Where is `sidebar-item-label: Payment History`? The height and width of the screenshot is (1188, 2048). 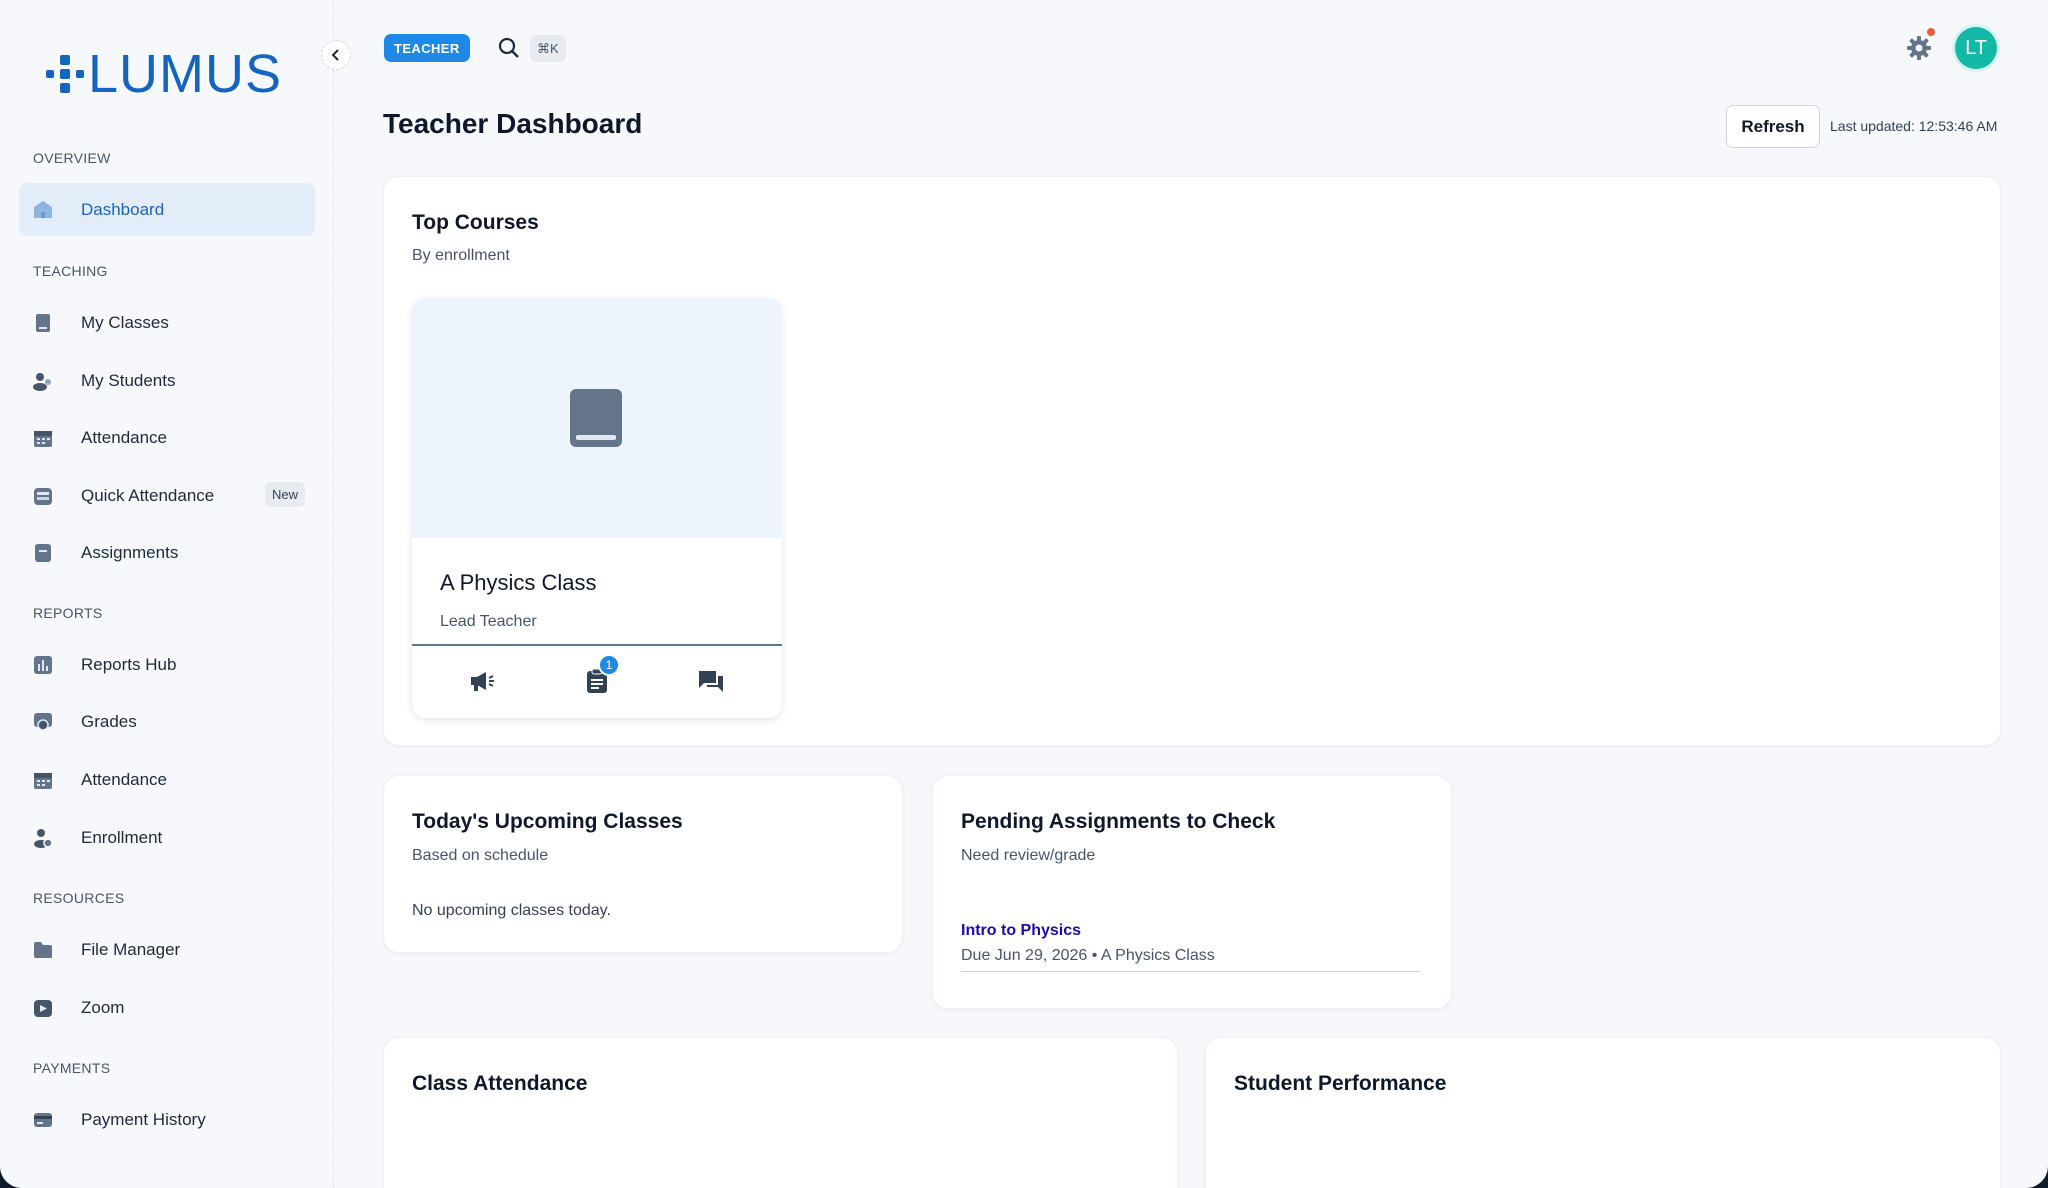 sidebar-item-label: Payment History is located at coordinates (143, 1119).